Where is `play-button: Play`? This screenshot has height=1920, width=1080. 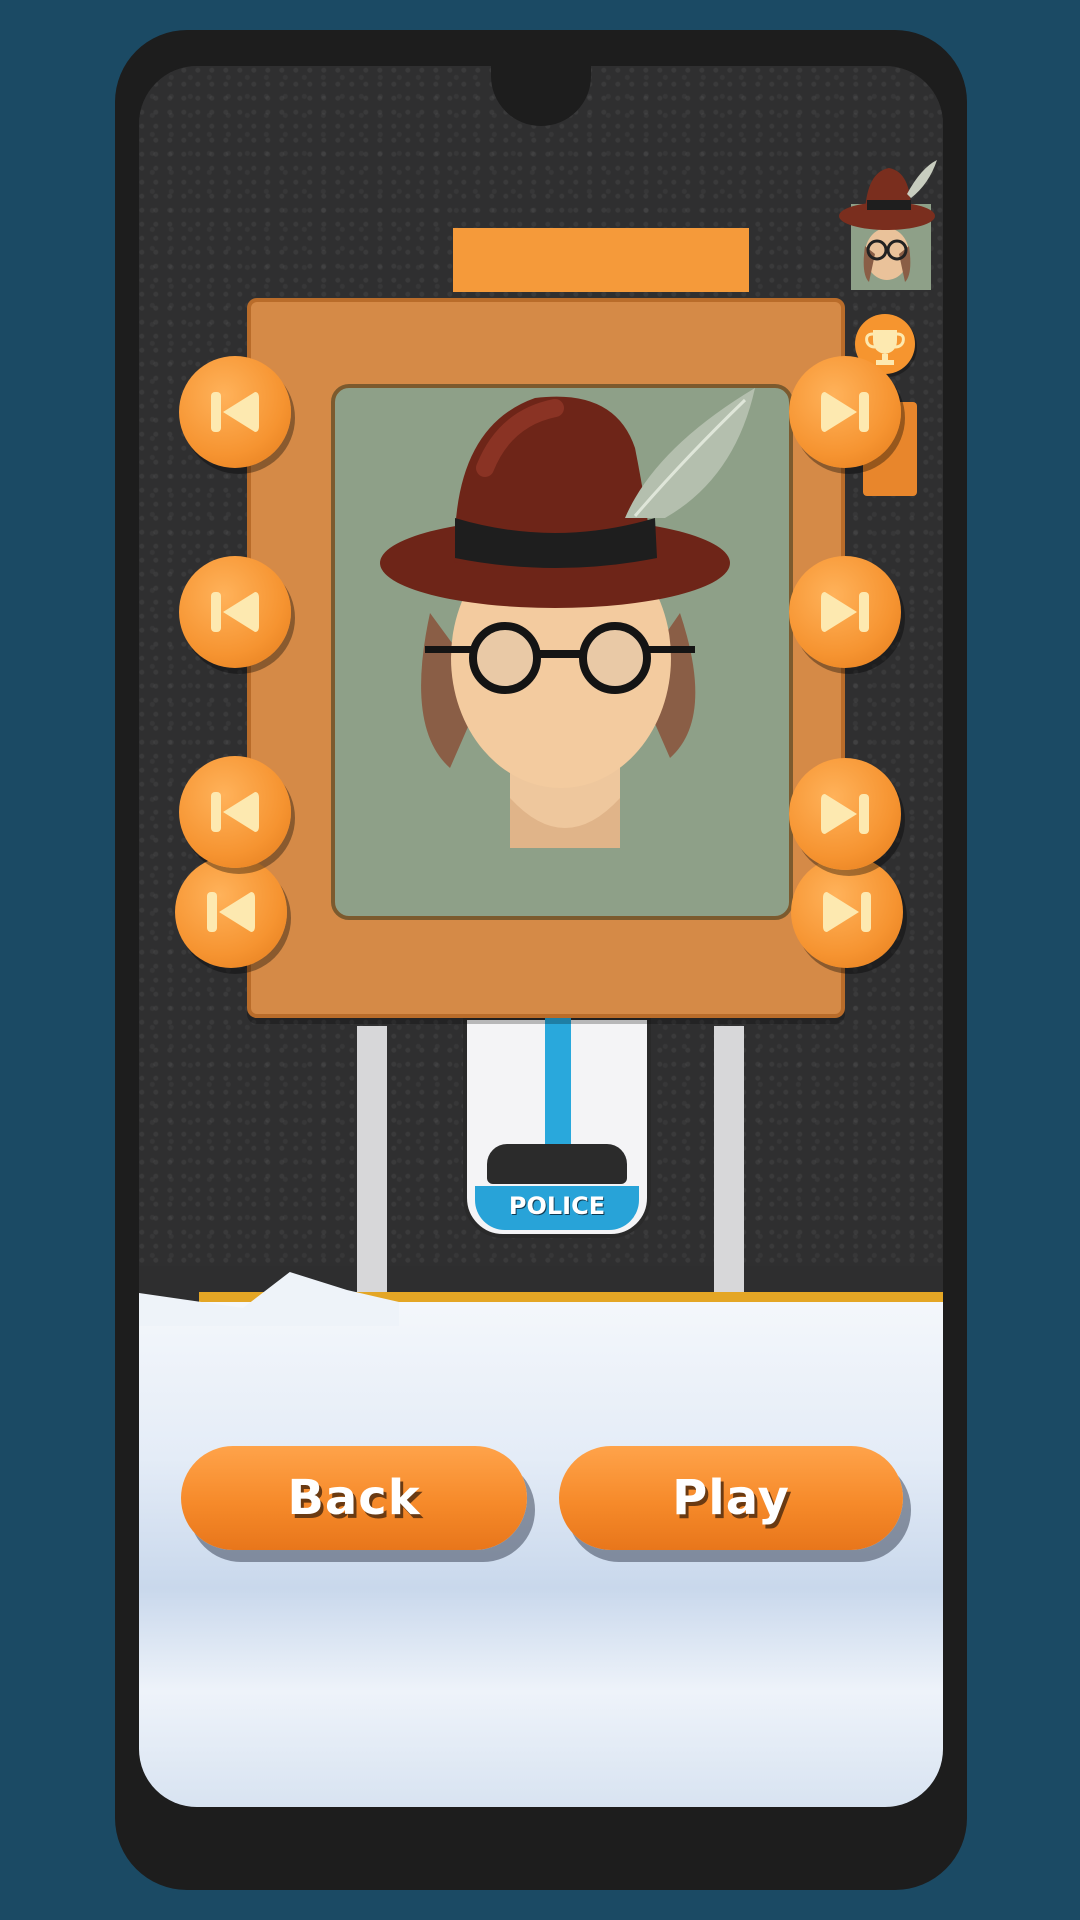
play-button: Play is located at coordinates (731, 1498).